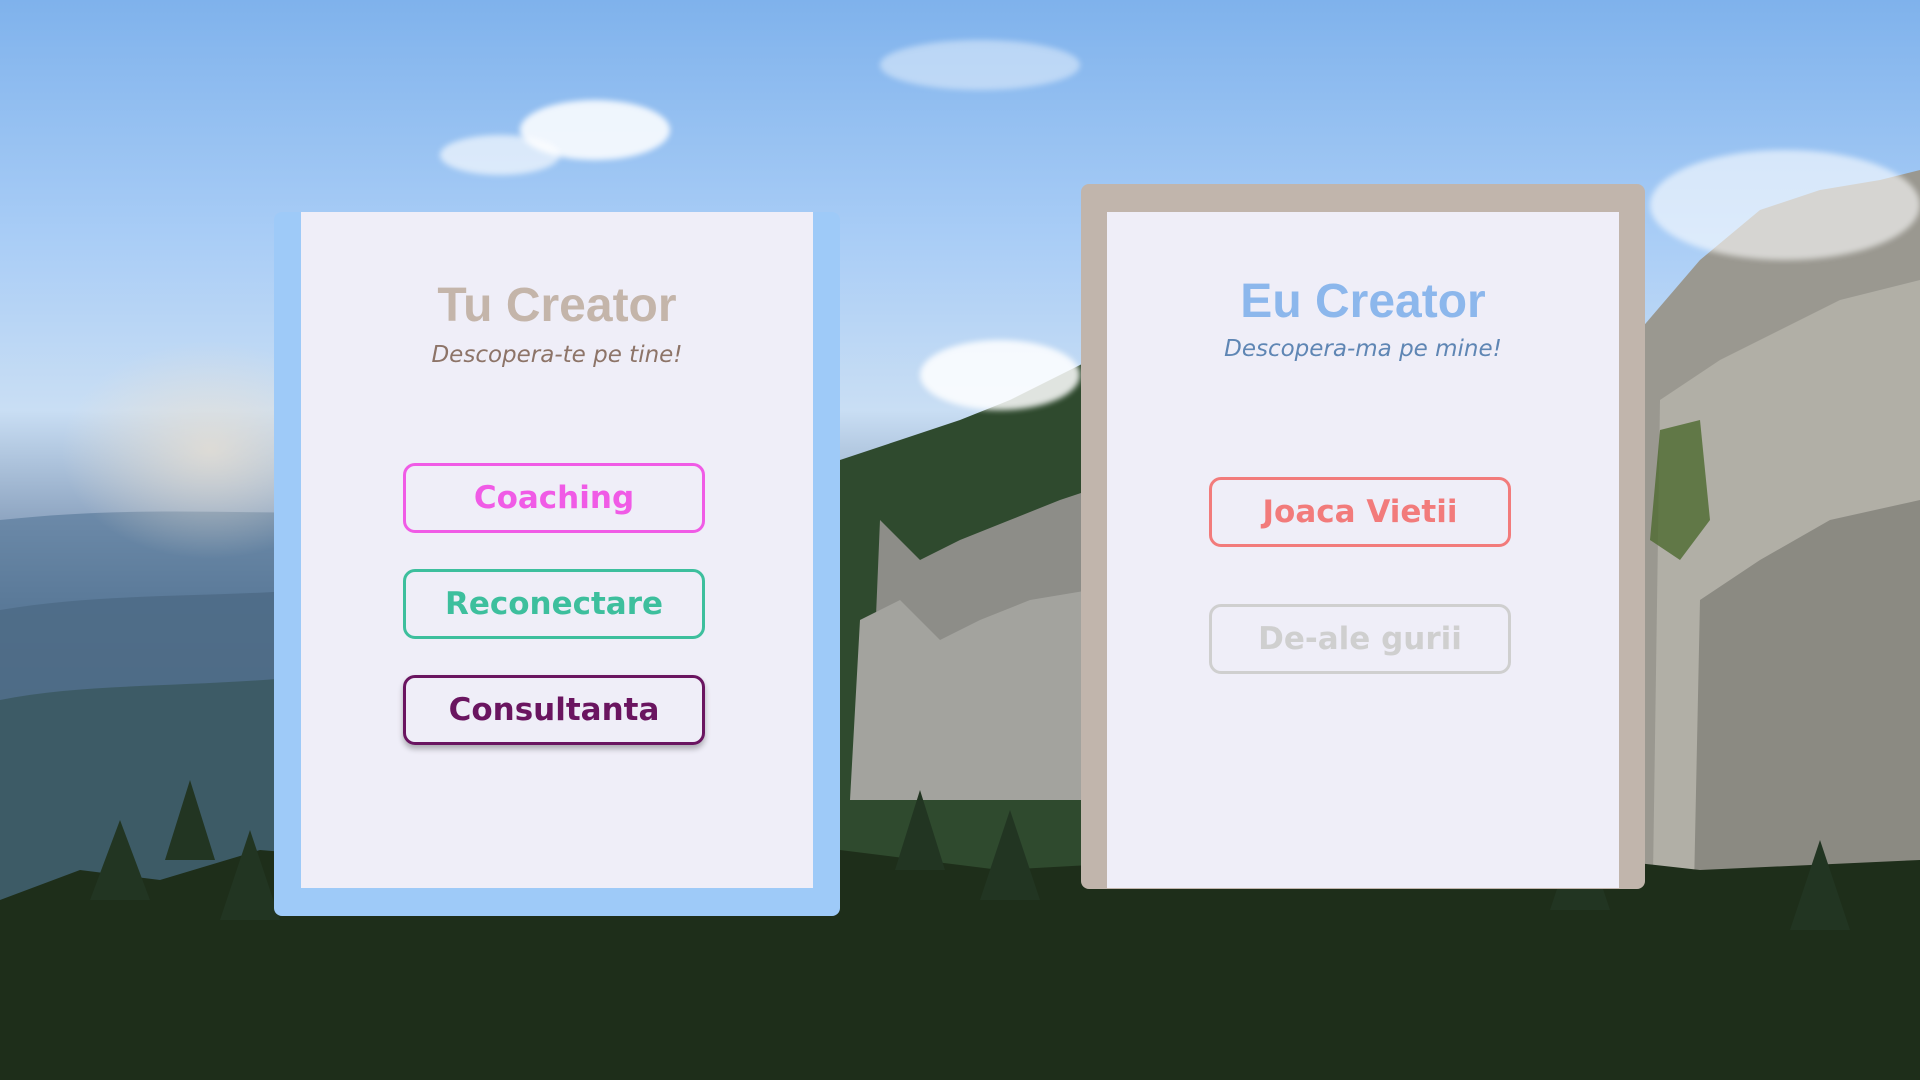 The image size is (1920, 1080). I want to click on panel-title: Tu Creator, so click(557, 305).